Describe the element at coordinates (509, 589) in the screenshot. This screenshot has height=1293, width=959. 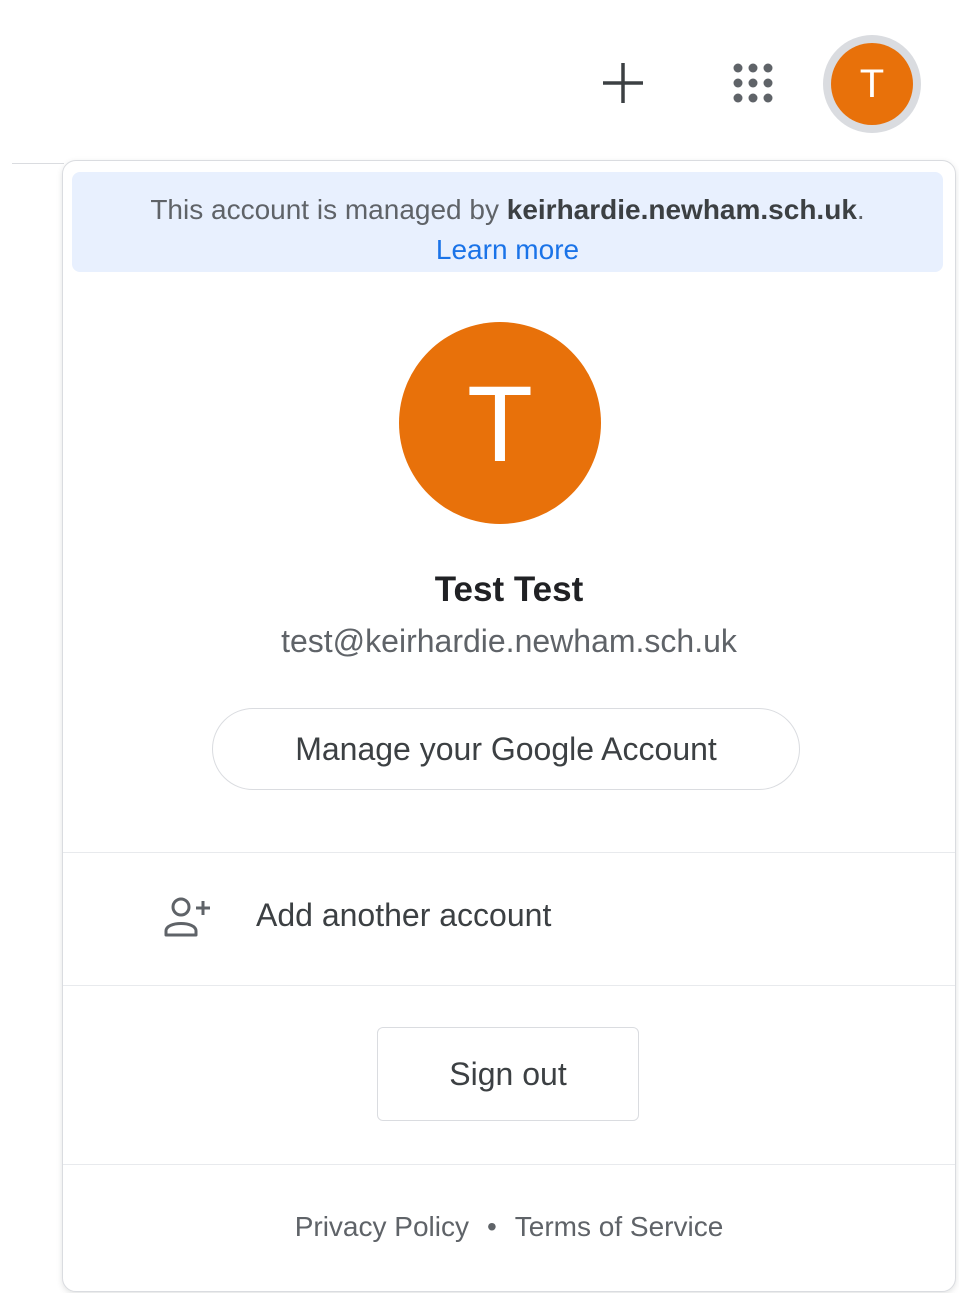
I see `account-name: Test Test` at that location.